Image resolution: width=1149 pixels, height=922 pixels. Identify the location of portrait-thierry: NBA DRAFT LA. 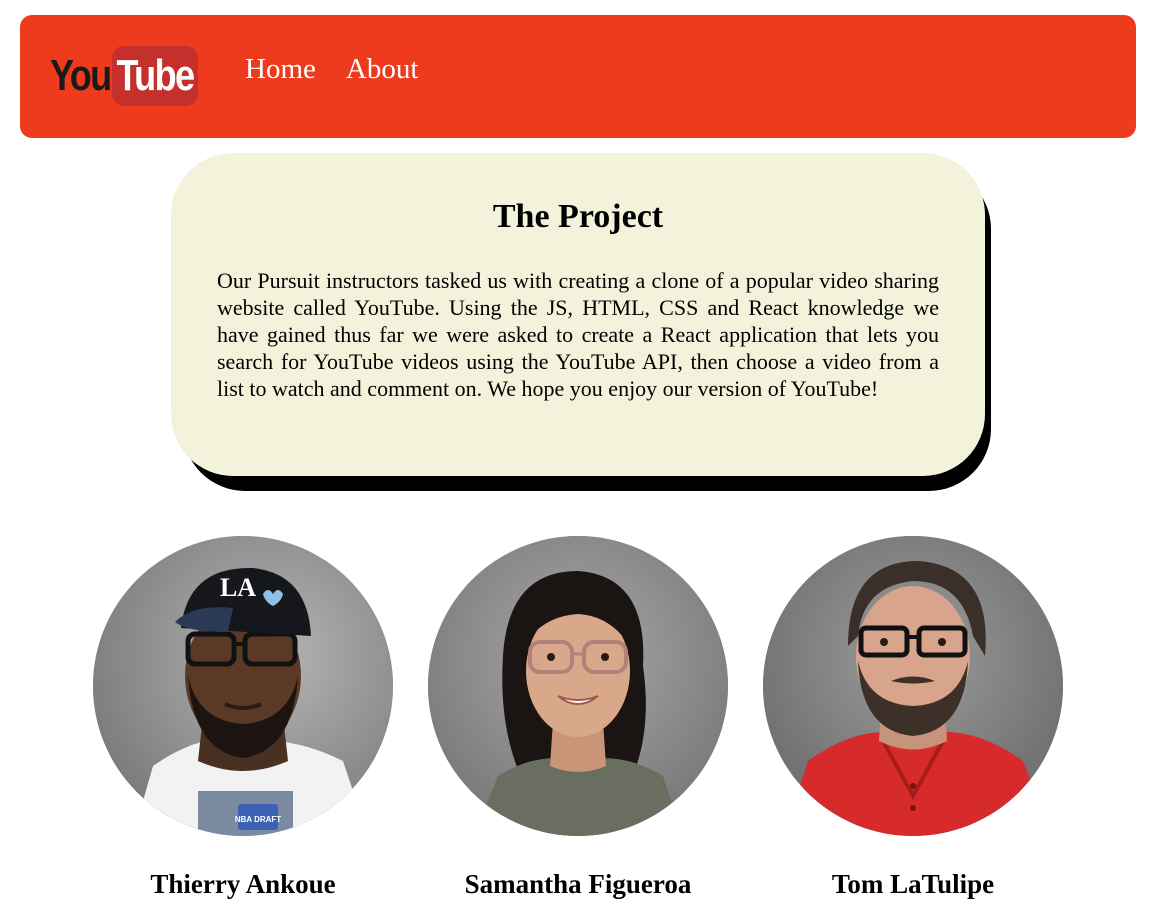
(243, 686).